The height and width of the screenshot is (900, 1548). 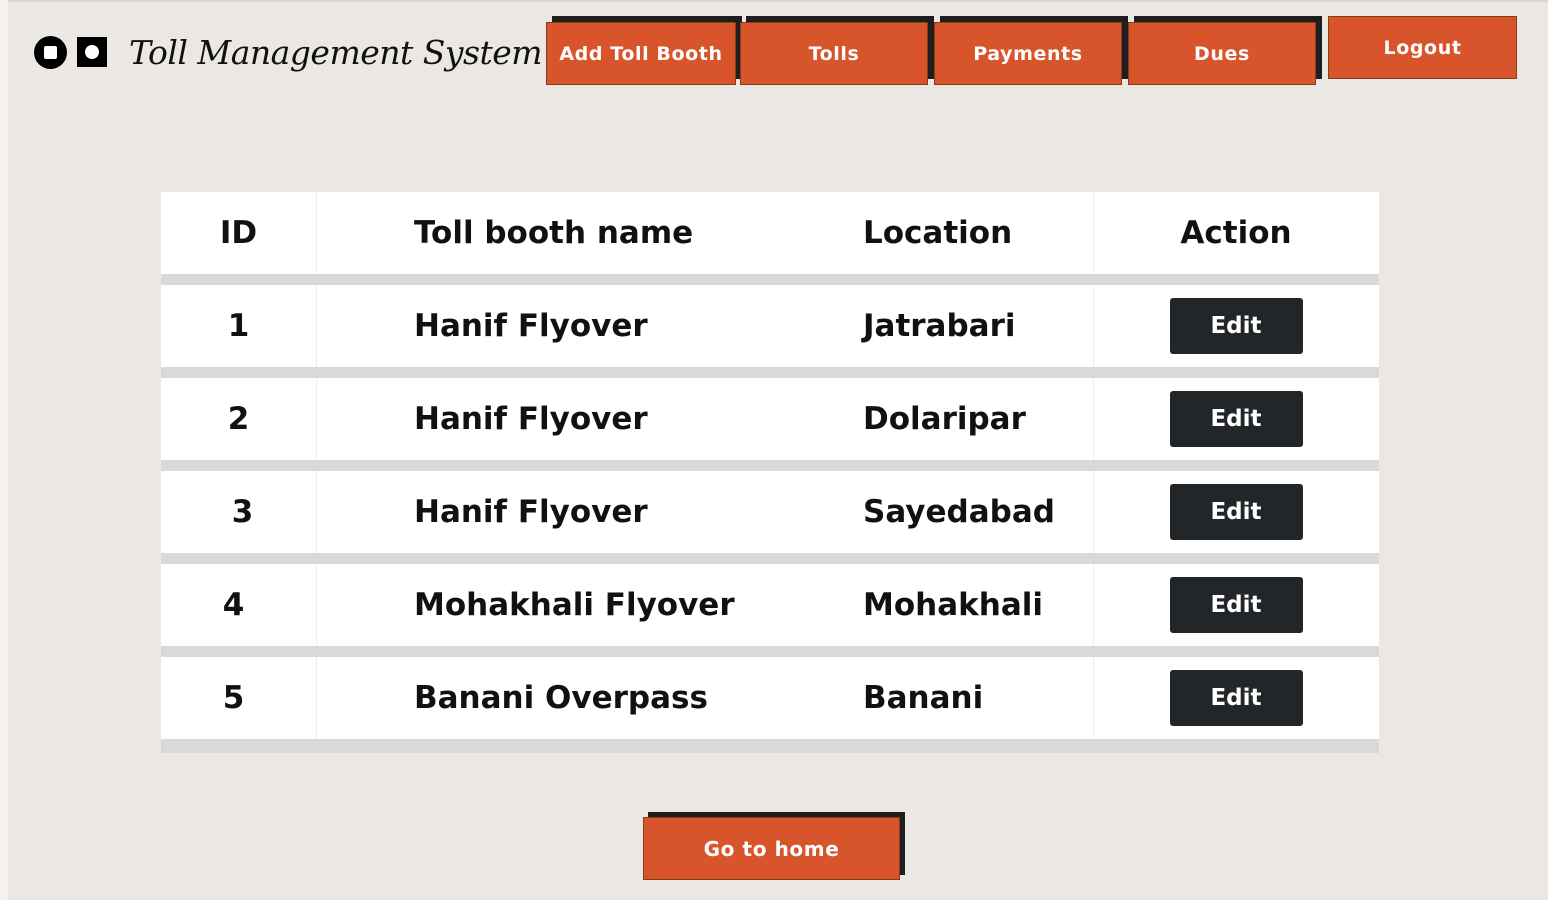 What do you see at coordinates (770, 512) in the screenshot?
I see `table-row: 3 Hanif Flyover Sayedabad Edit` at bounding box center [770, 512].